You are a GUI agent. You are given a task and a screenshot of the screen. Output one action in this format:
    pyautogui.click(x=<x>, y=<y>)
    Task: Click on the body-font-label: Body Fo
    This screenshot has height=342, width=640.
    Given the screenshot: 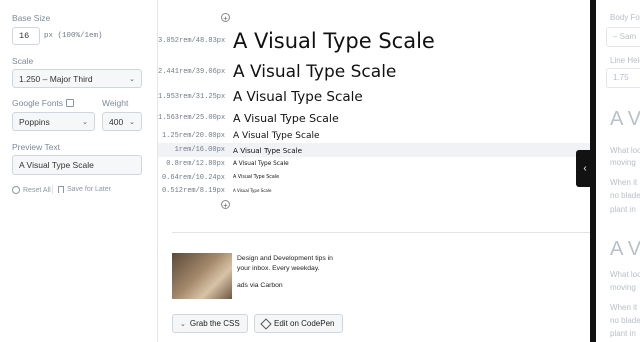 What is the action you would take?
    pyautogui.click(x=625, y=17)
    